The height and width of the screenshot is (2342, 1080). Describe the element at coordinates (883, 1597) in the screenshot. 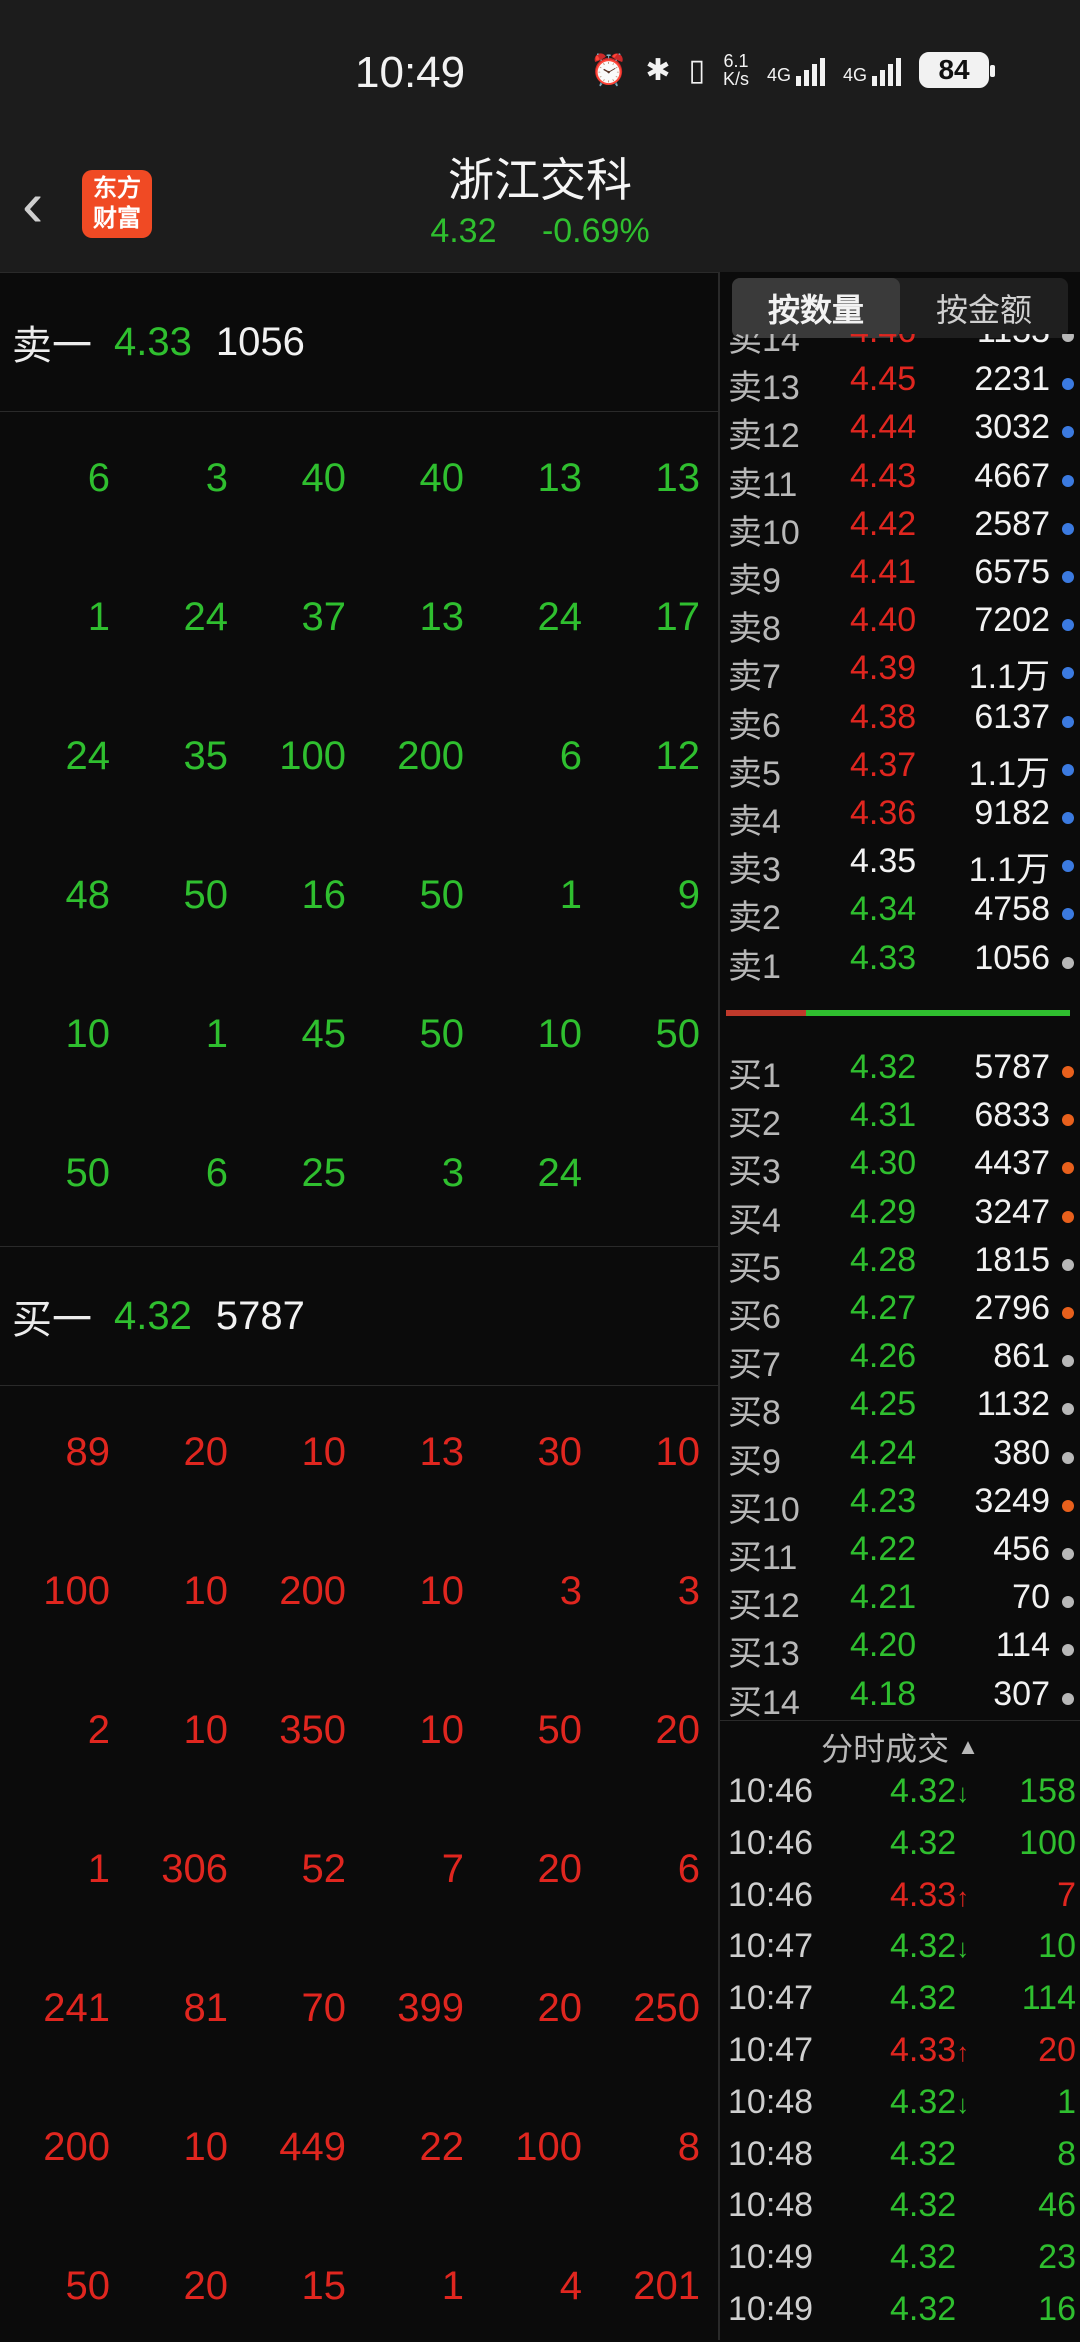

I see `level-price: 4.21` at that location.